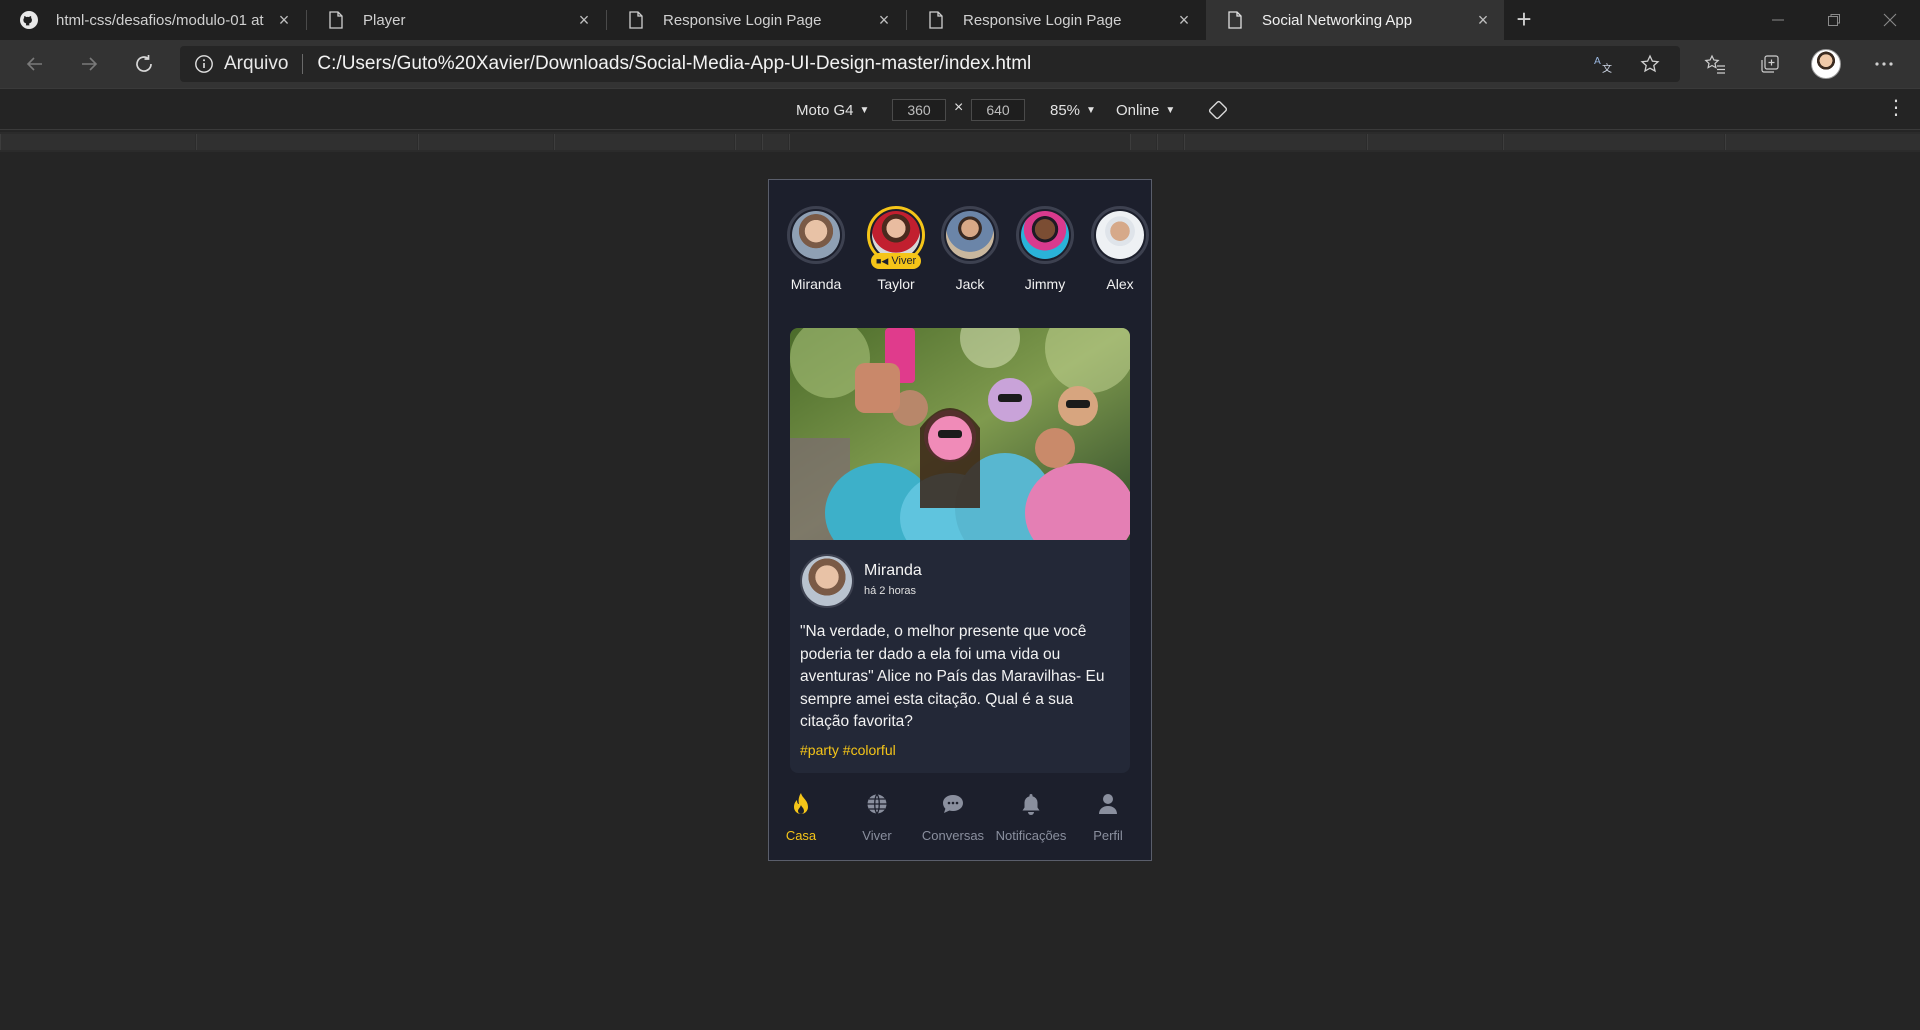 This screenshot has width=1920, height=1030. What do you see at coordinates (144, 64) in the screenshot?
I see `refresh-button` at bounding box center [144, 64].